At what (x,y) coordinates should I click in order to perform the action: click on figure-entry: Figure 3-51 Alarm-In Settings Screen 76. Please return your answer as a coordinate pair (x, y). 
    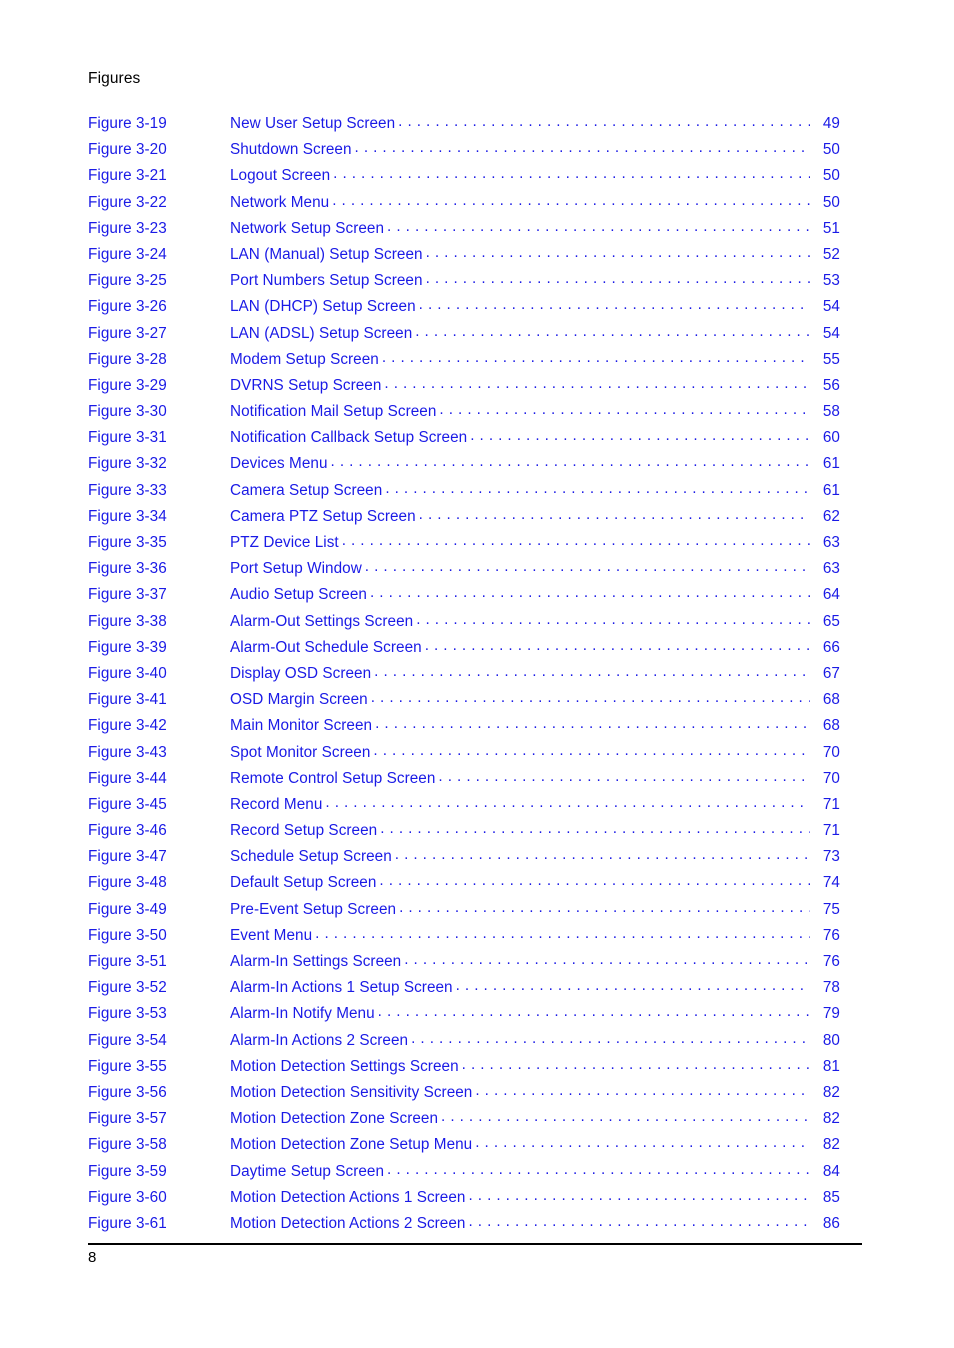
    Looking at the image, I should click on (464, 964).